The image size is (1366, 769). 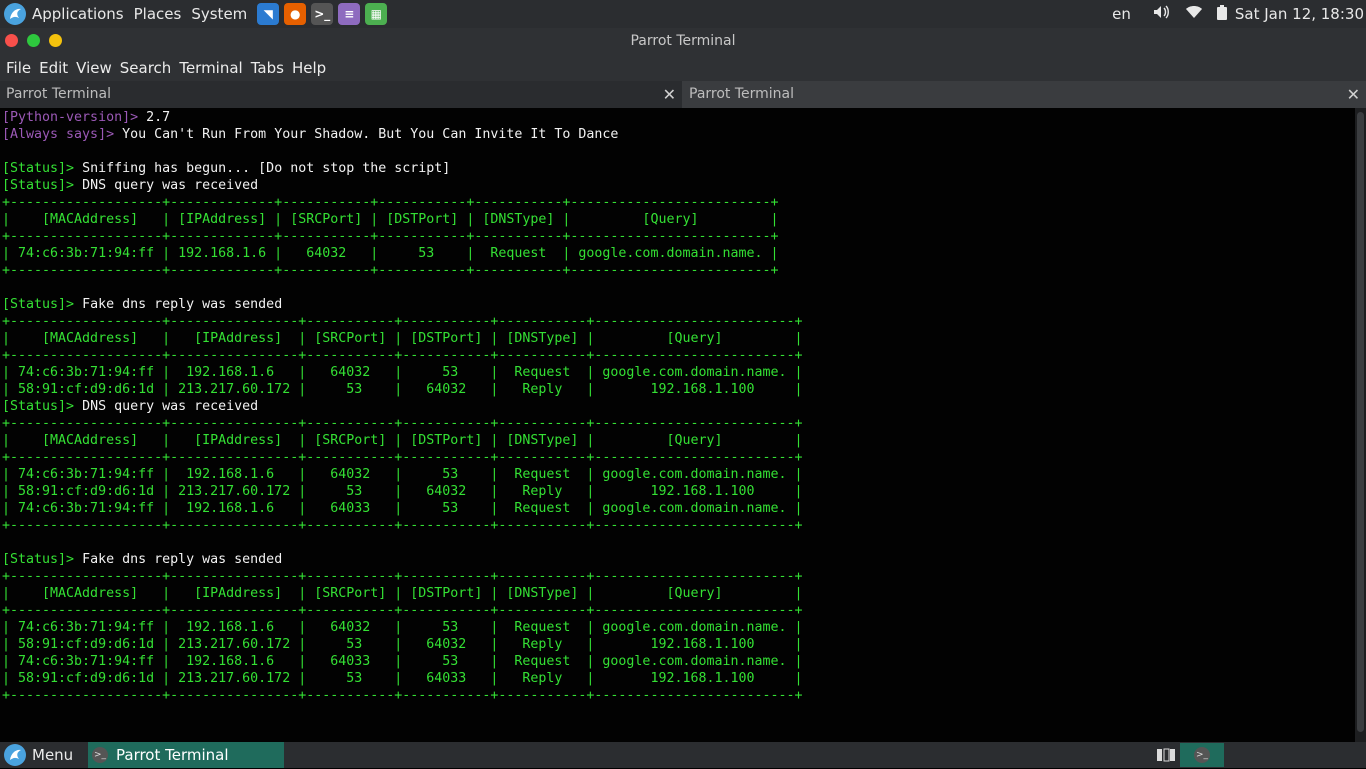 What do you see at coordinates (402, 117) in the screenshot?
I see `terminal-line: [Python-version]> 2.7` at bounding box center [402, 117].